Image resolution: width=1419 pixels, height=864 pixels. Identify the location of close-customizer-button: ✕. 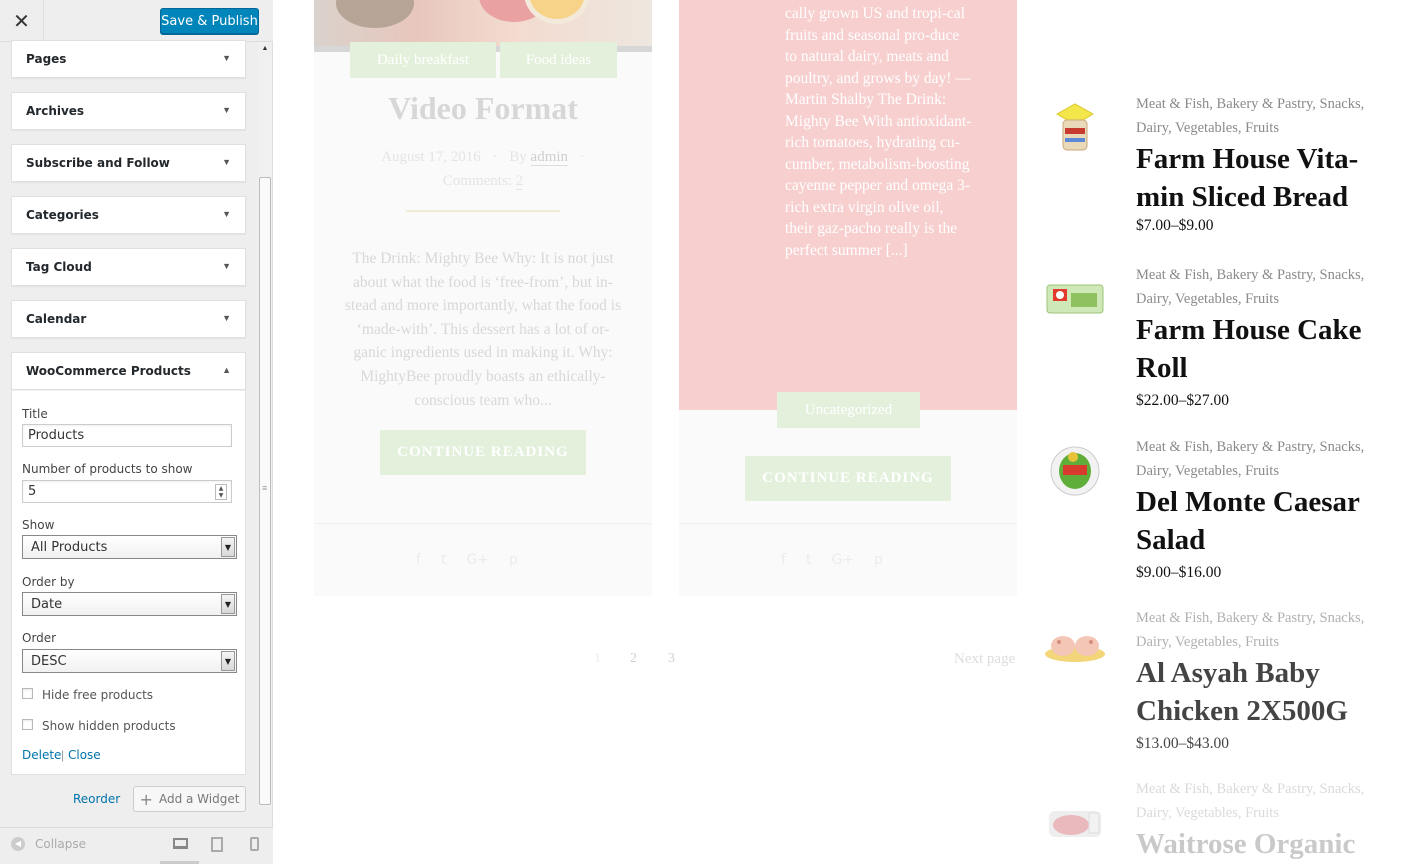
(22, 21).